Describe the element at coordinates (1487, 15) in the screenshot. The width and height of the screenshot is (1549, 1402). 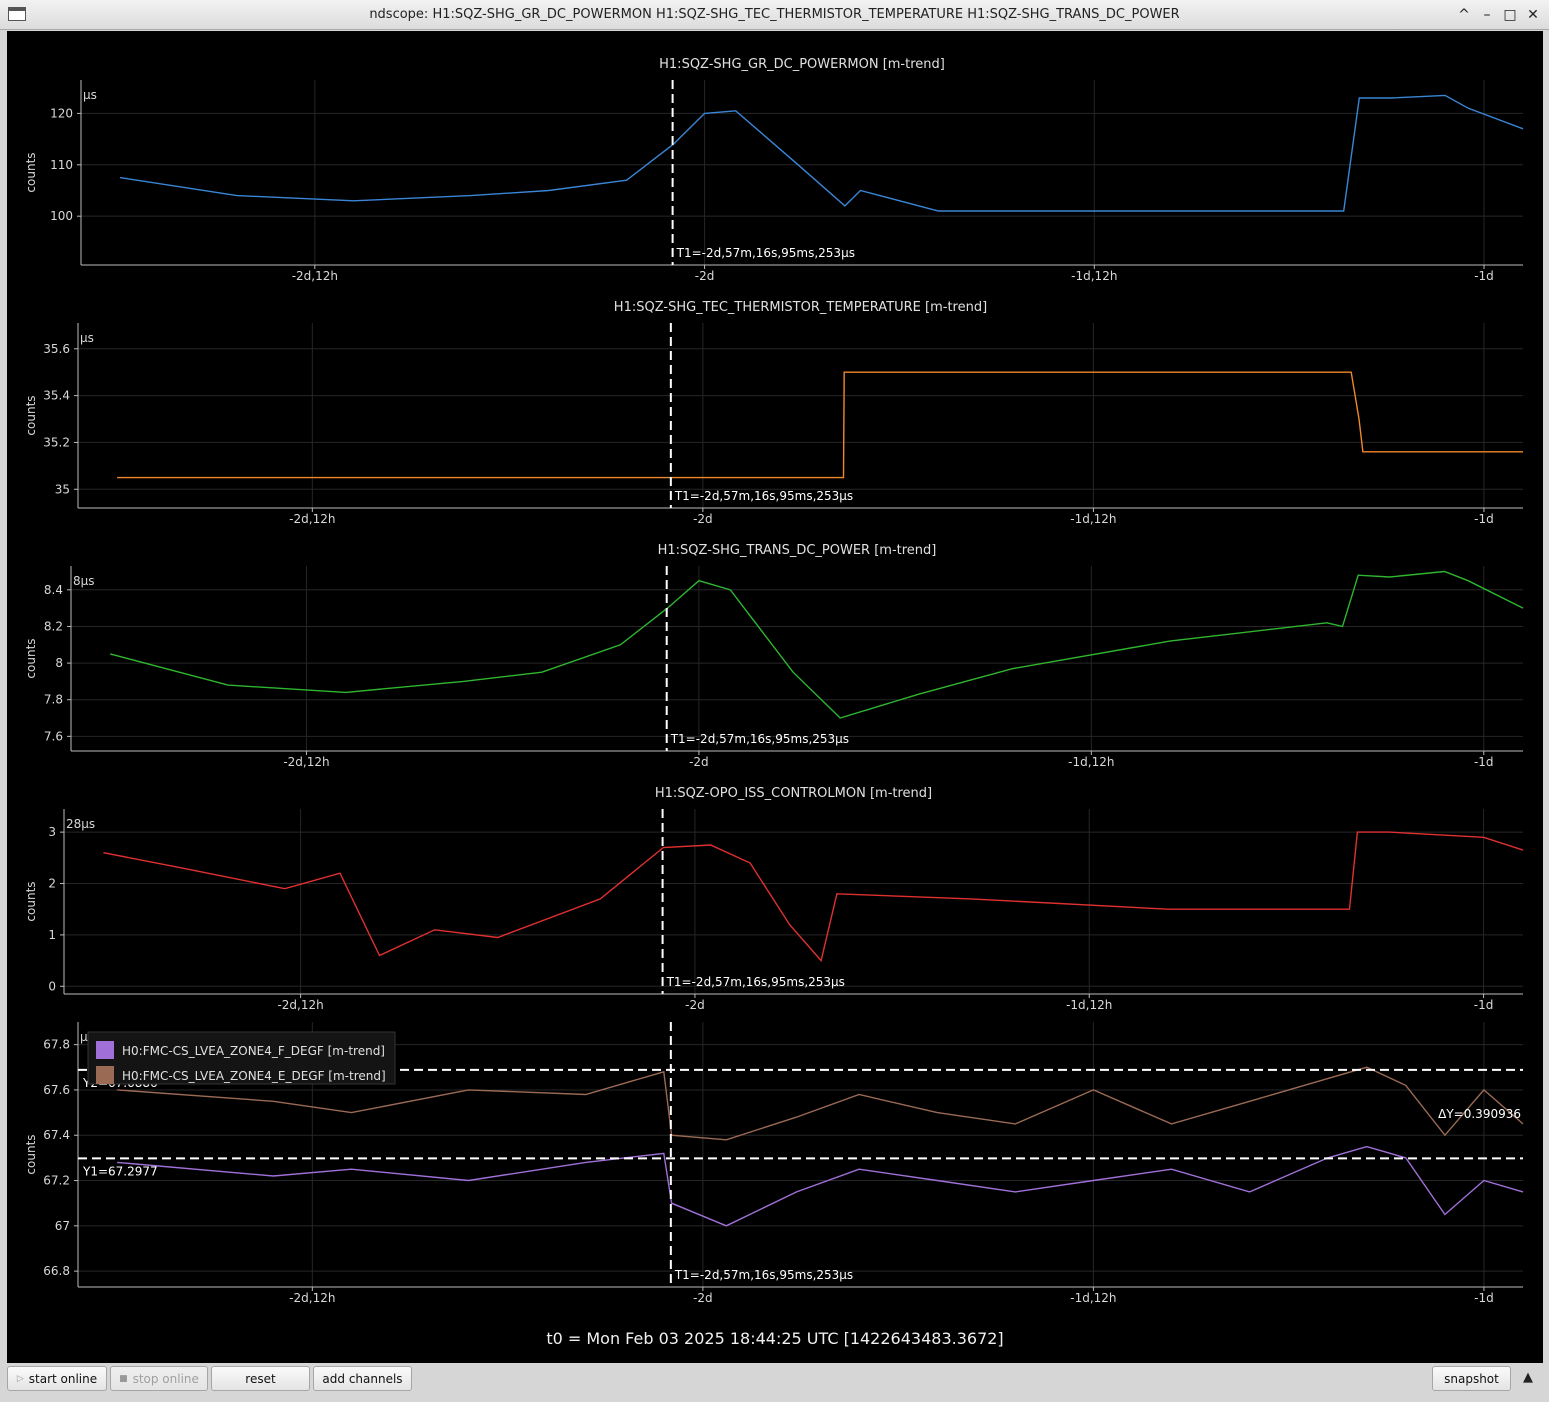
I see `minimize-button: –` at that location.